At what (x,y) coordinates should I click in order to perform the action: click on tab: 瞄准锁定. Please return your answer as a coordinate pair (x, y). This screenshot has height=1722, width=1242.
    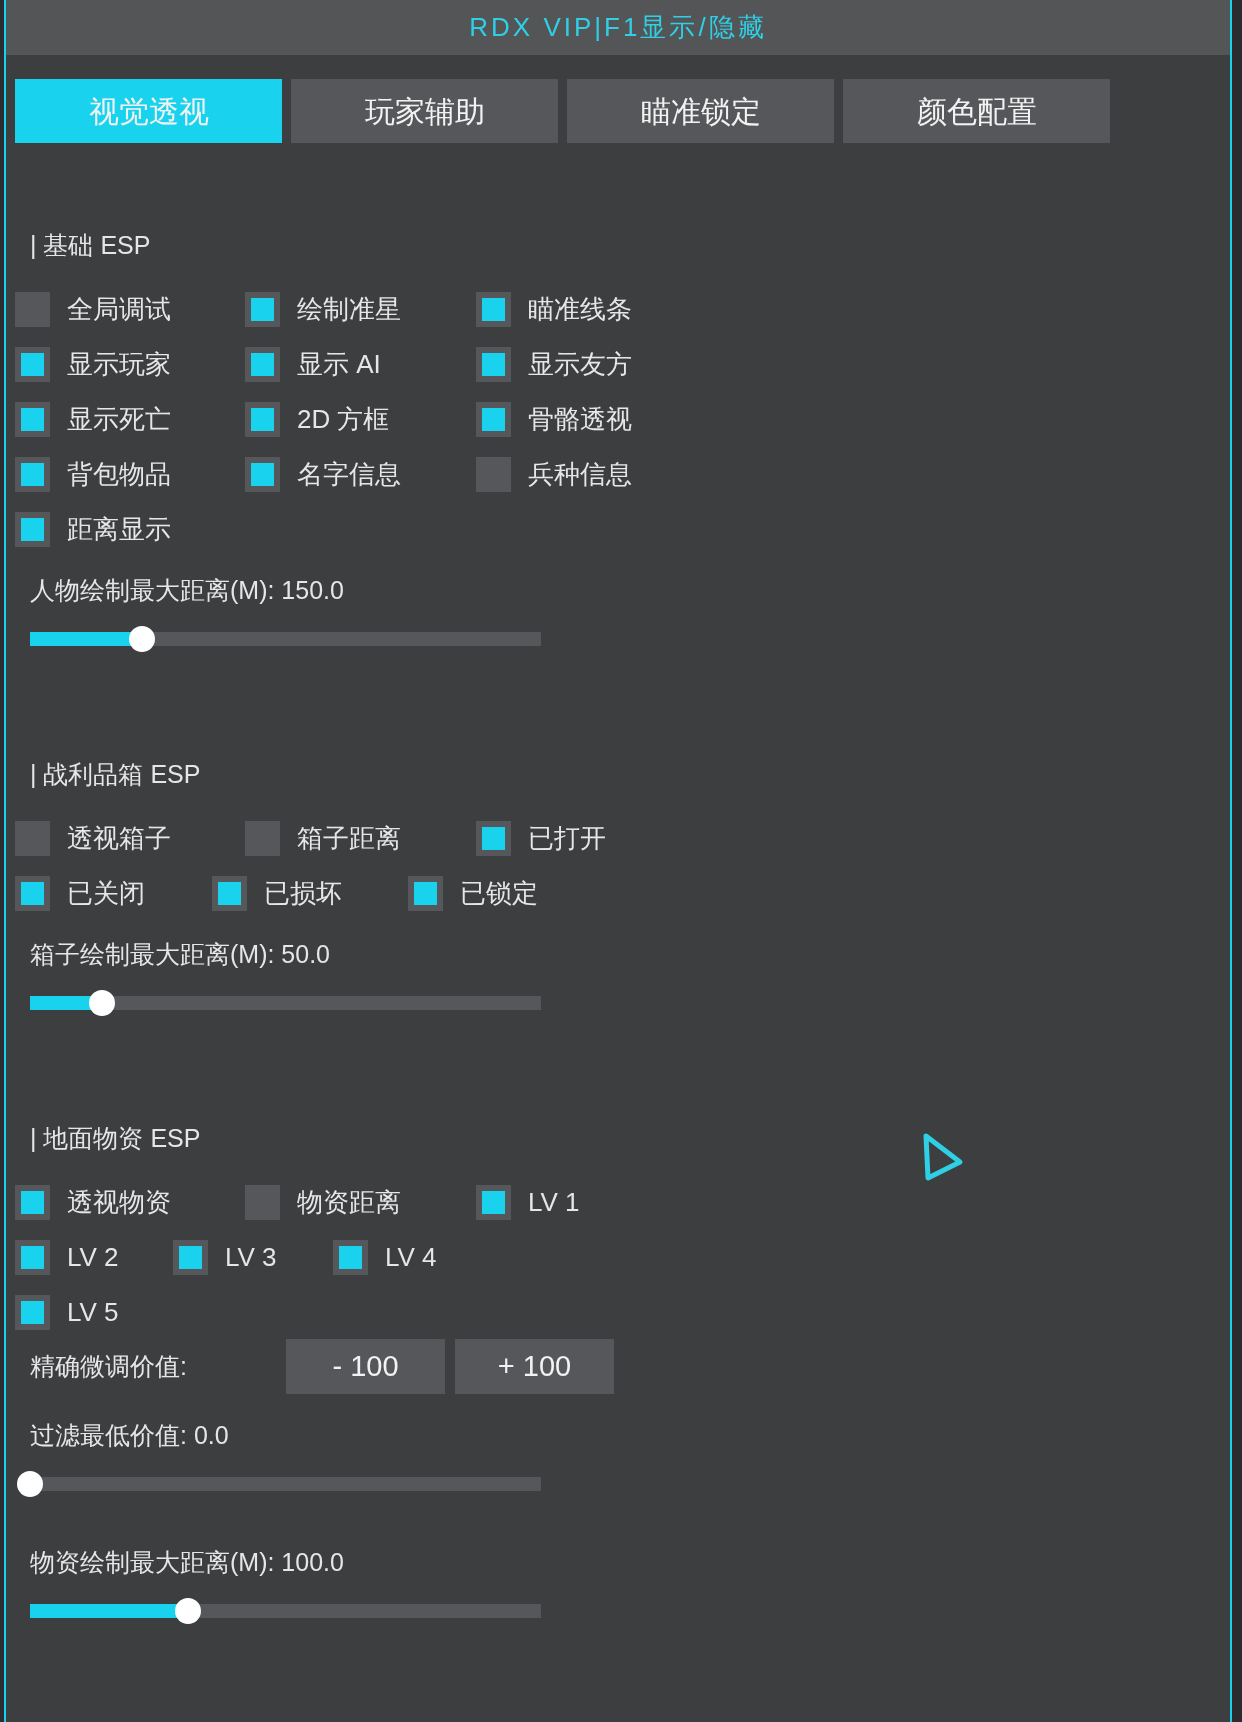
    Looking at the image, I should click on (700, 111).